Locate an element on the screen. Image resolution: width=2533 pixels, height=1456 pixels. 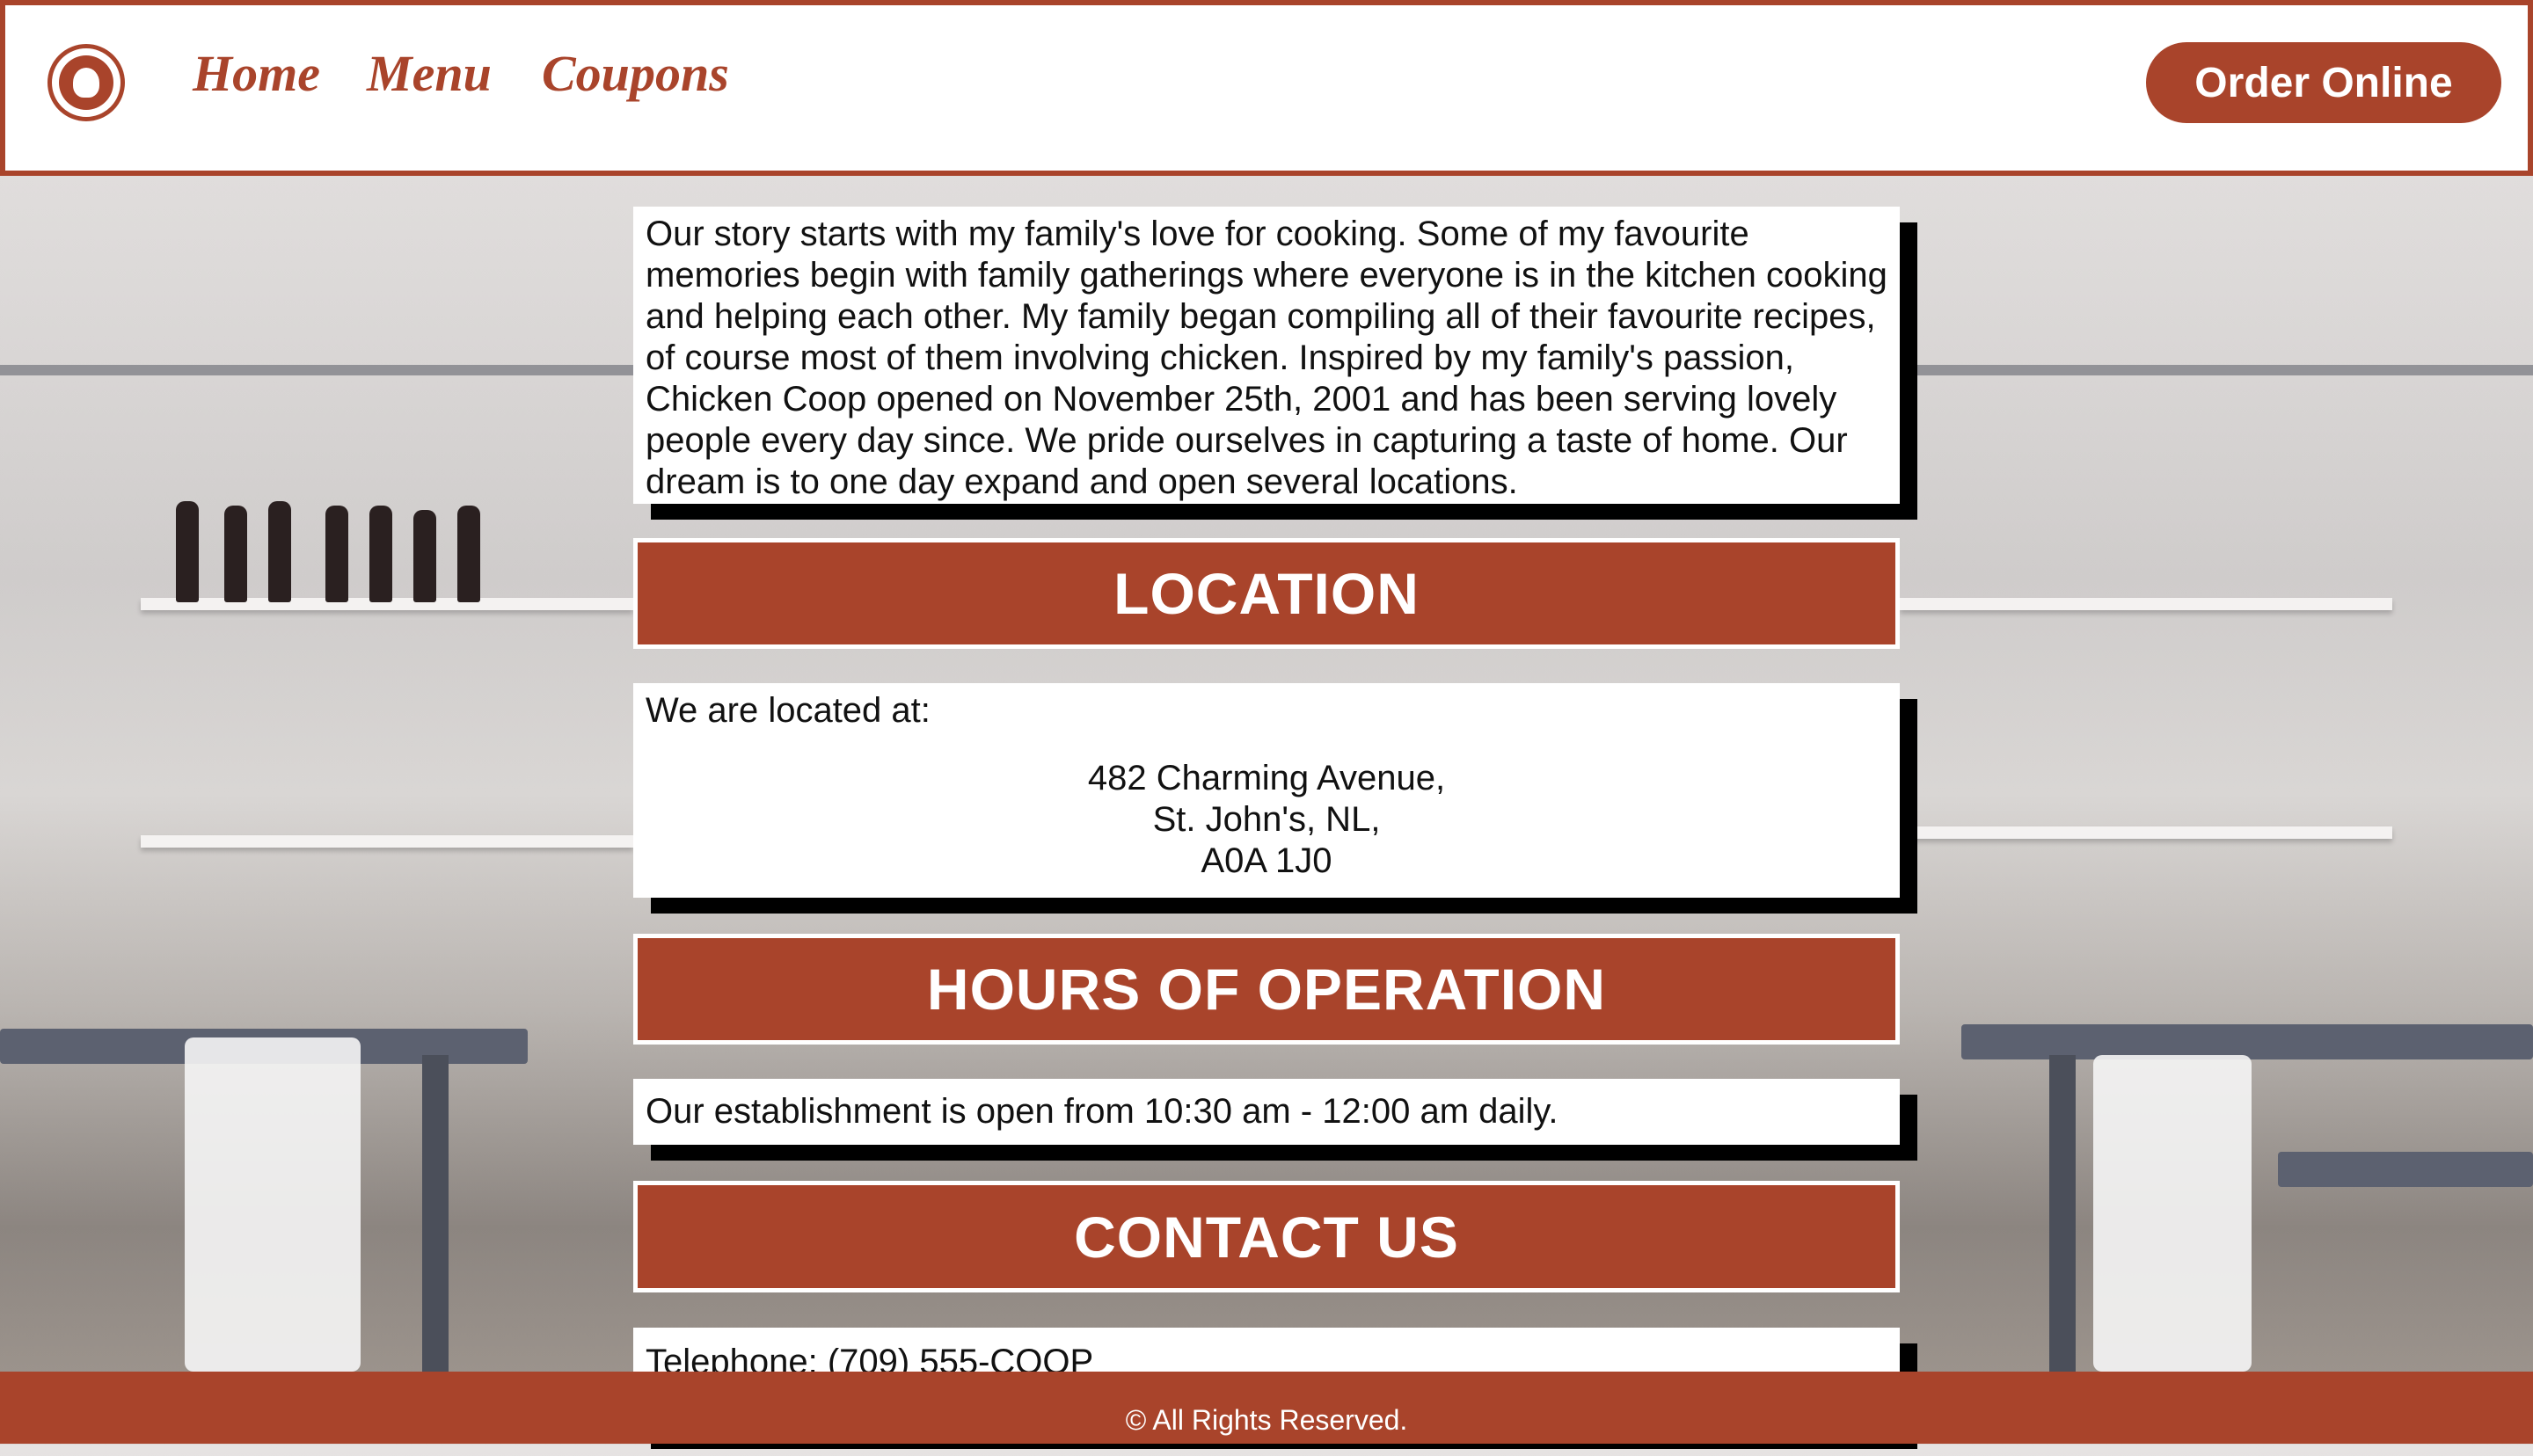
chicken-coop-logo is located at coordinates (86, 82).